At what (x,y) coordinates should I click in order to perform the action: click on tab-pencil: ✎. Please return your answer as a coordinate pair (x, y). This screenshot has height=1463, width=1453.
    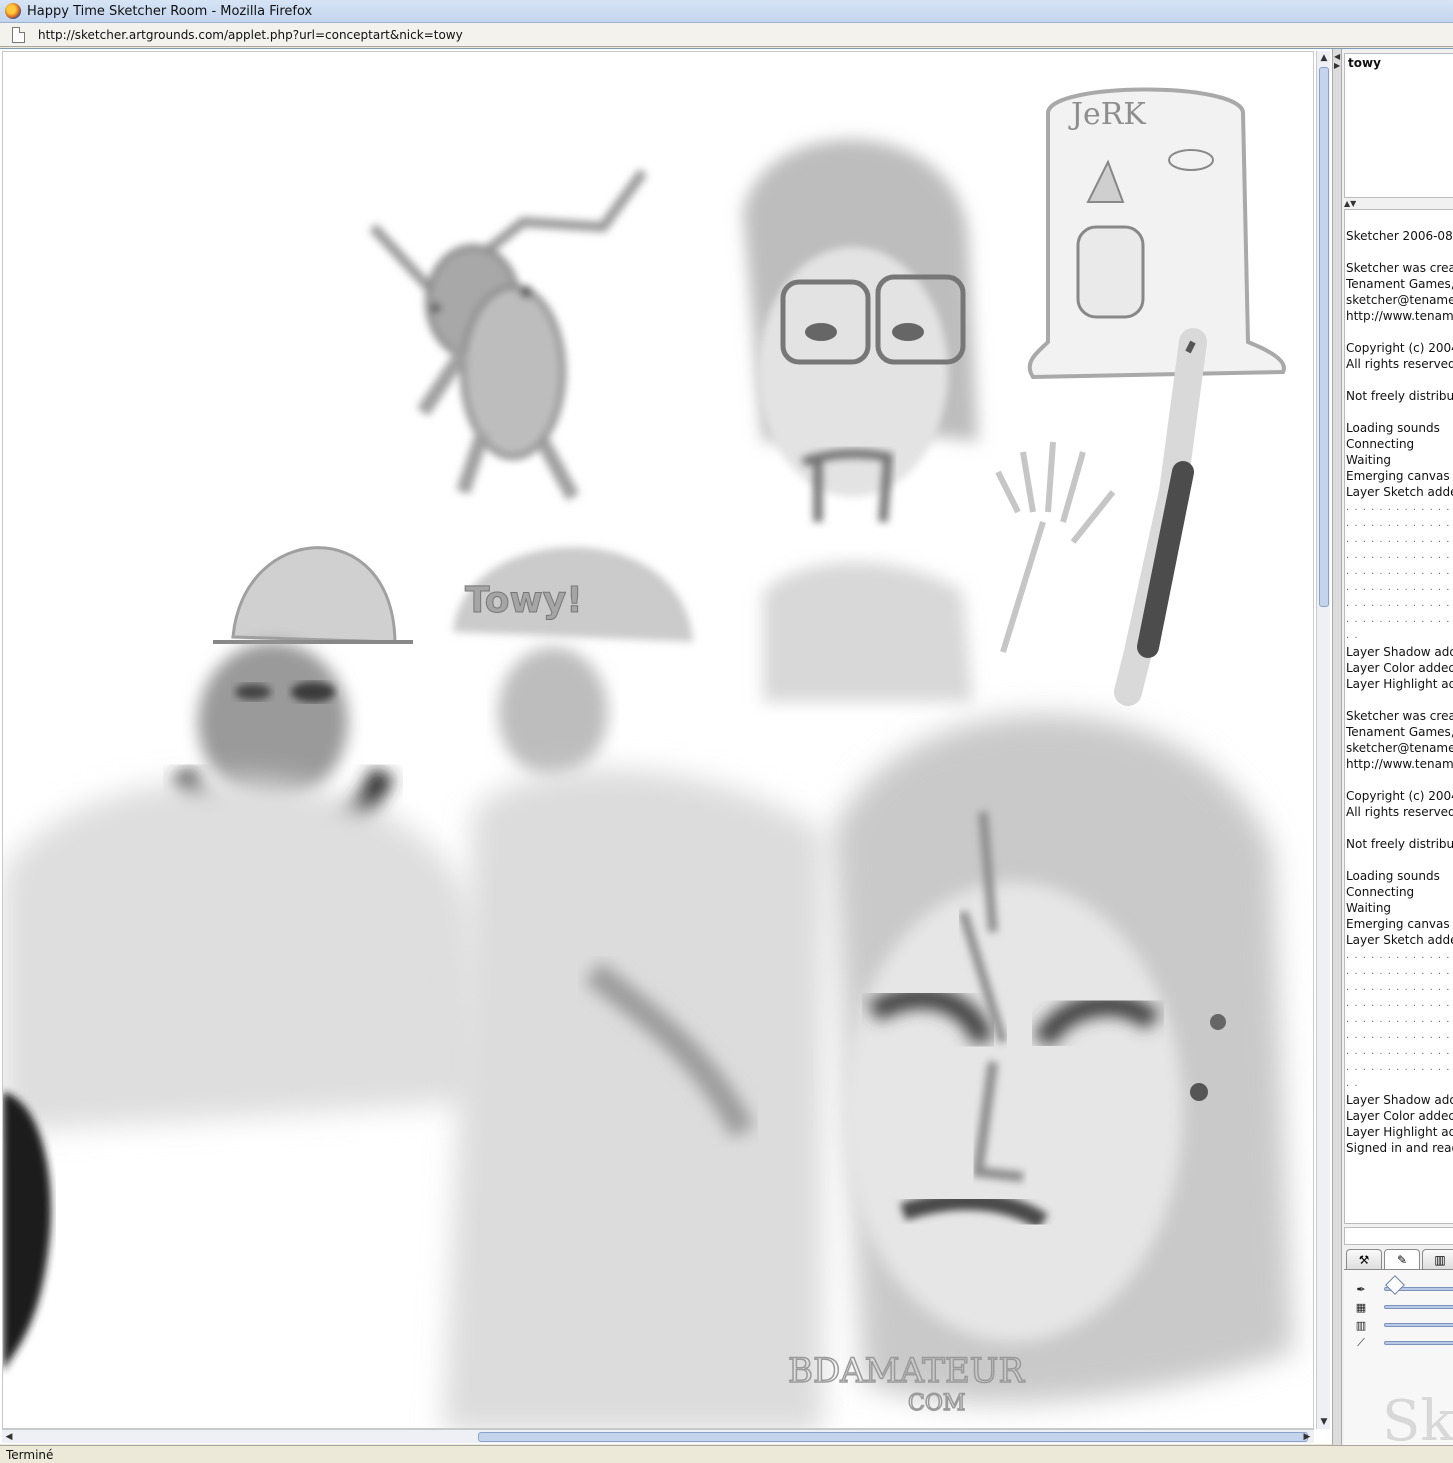
    Looking at the image, I should click on (1402, 1259).